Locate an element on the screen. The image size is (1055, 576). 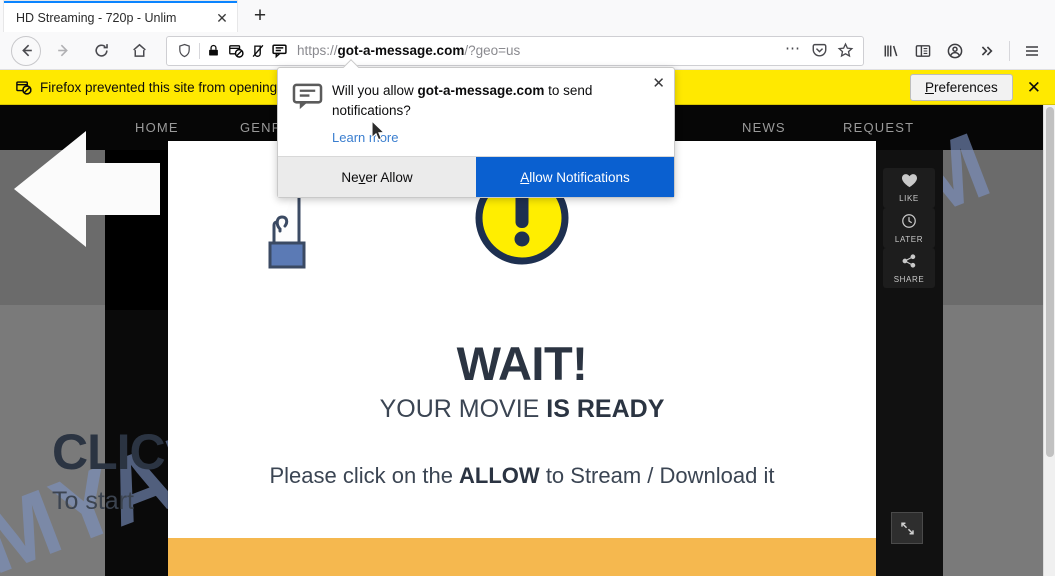
toolbar-icons is located at coordinates (961, 51).